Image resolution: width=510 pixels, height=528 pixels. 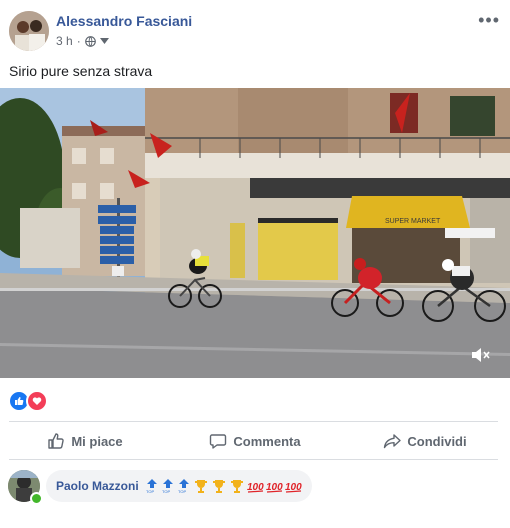 What do you see at coordinates (267, 441) in the screenshot?
I see `comment-label: Commenta` at bounding box center [267, 441].